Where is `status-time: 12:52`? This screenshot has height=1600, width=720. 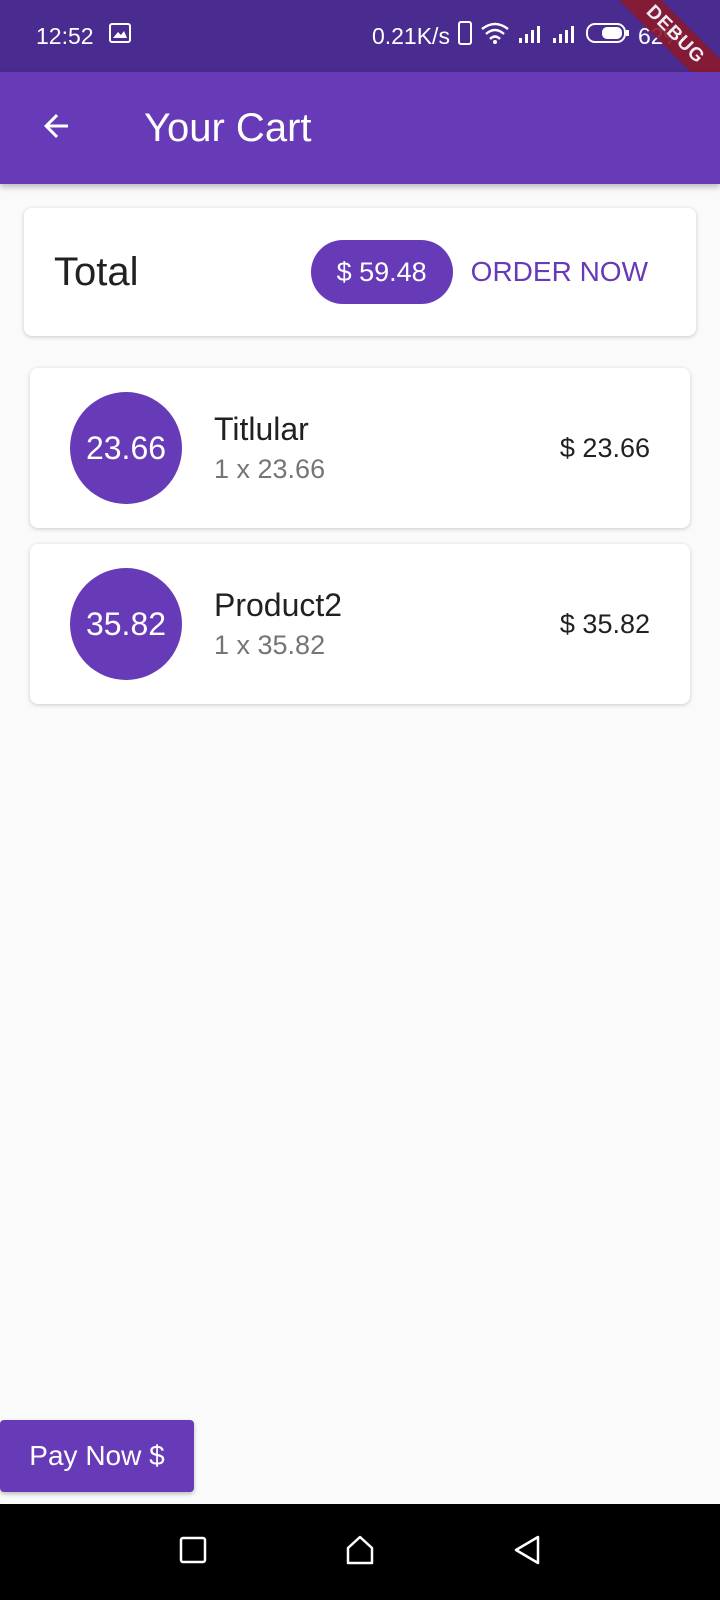
status-time: 12:52 is located at coordinates (65, 35).